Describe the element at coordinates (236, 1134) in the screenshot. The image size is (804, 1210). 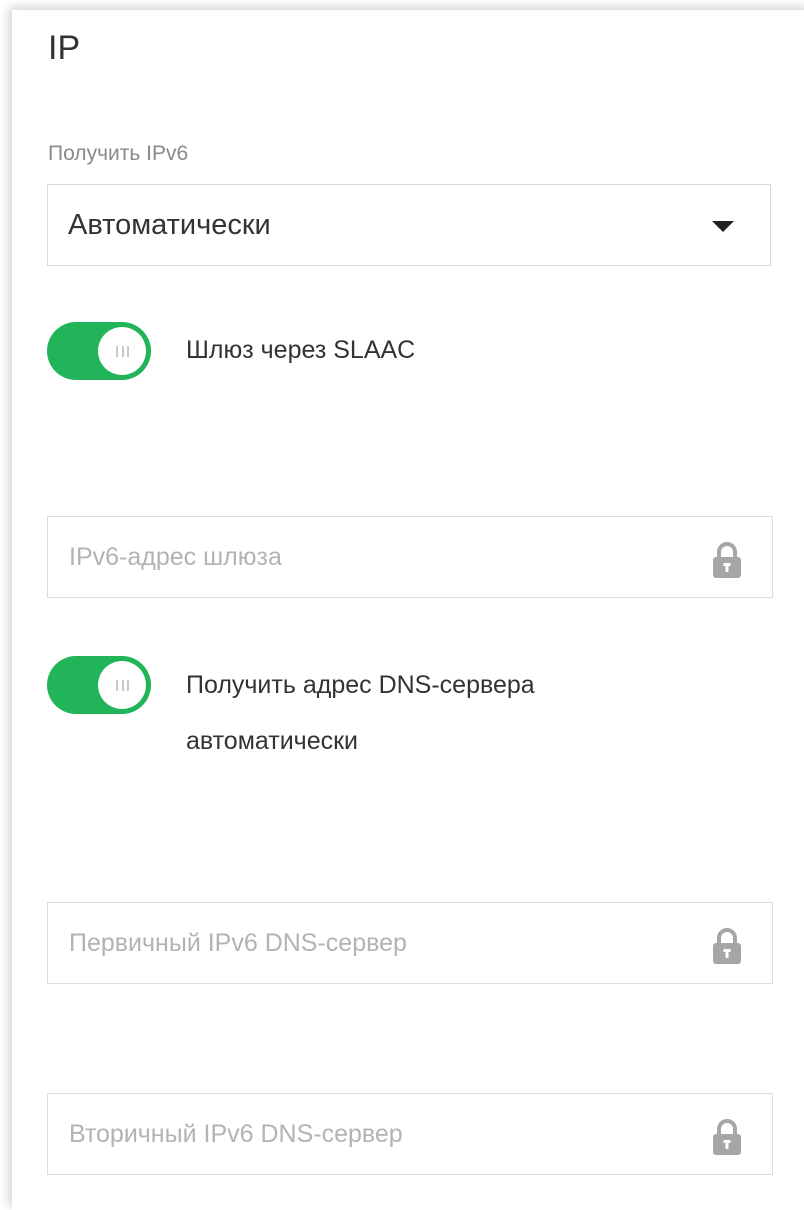
I see `secondary-dns-placeholder: Вторичный IPv6 DNS-сервер` at that location.